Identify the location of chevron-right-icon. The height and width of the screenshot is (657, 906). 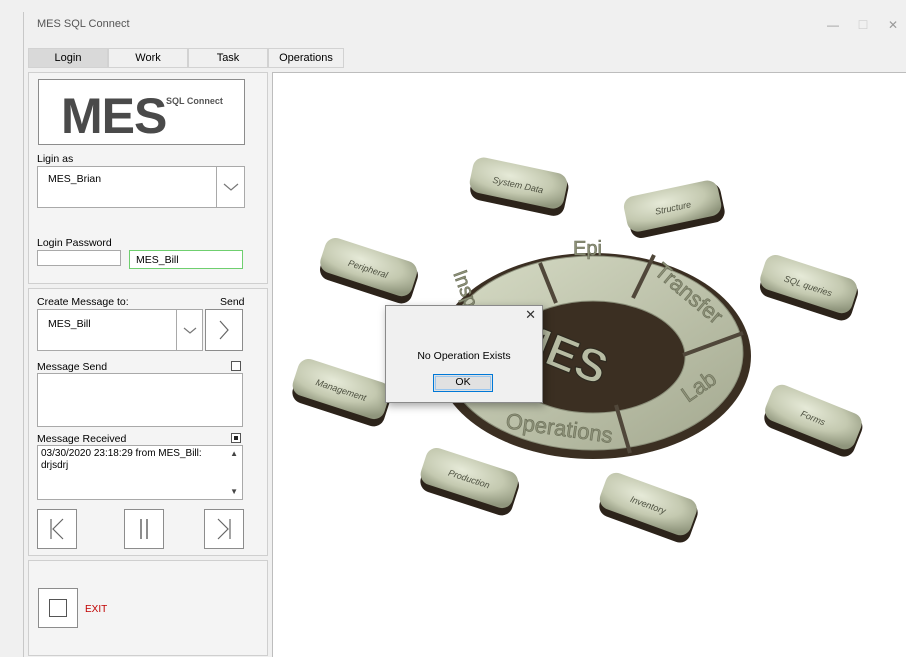
(224, 330).